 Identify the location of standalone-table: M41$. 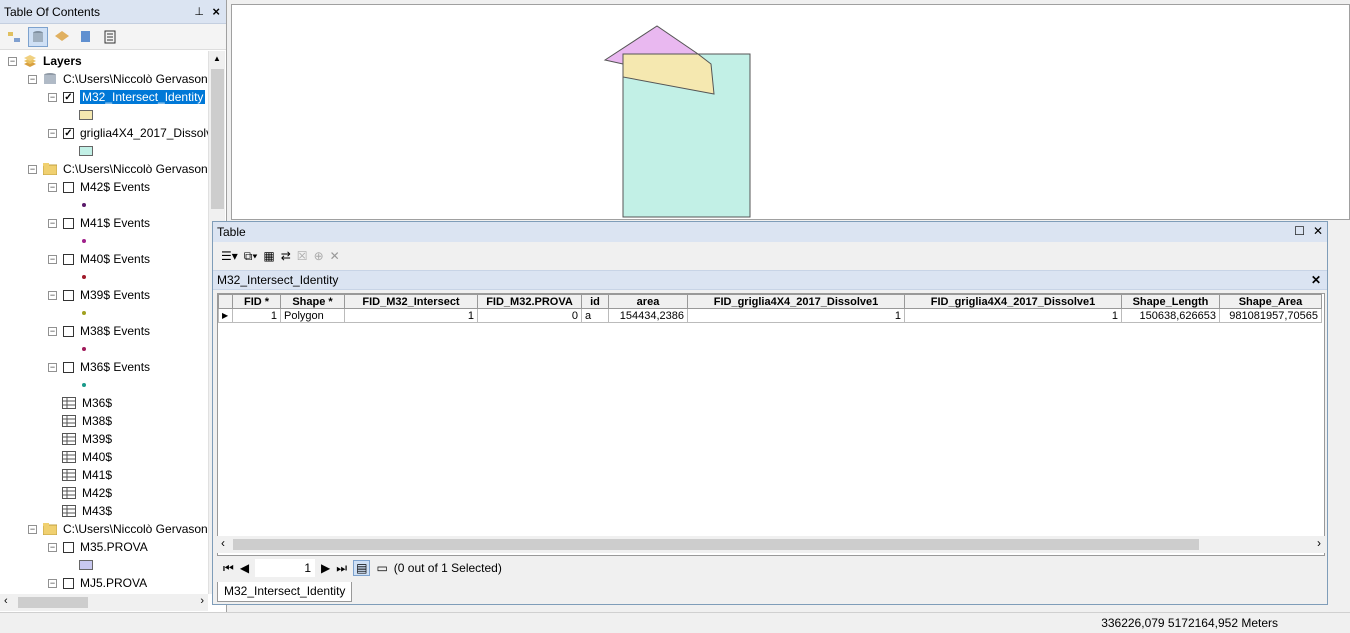
(87, 475).